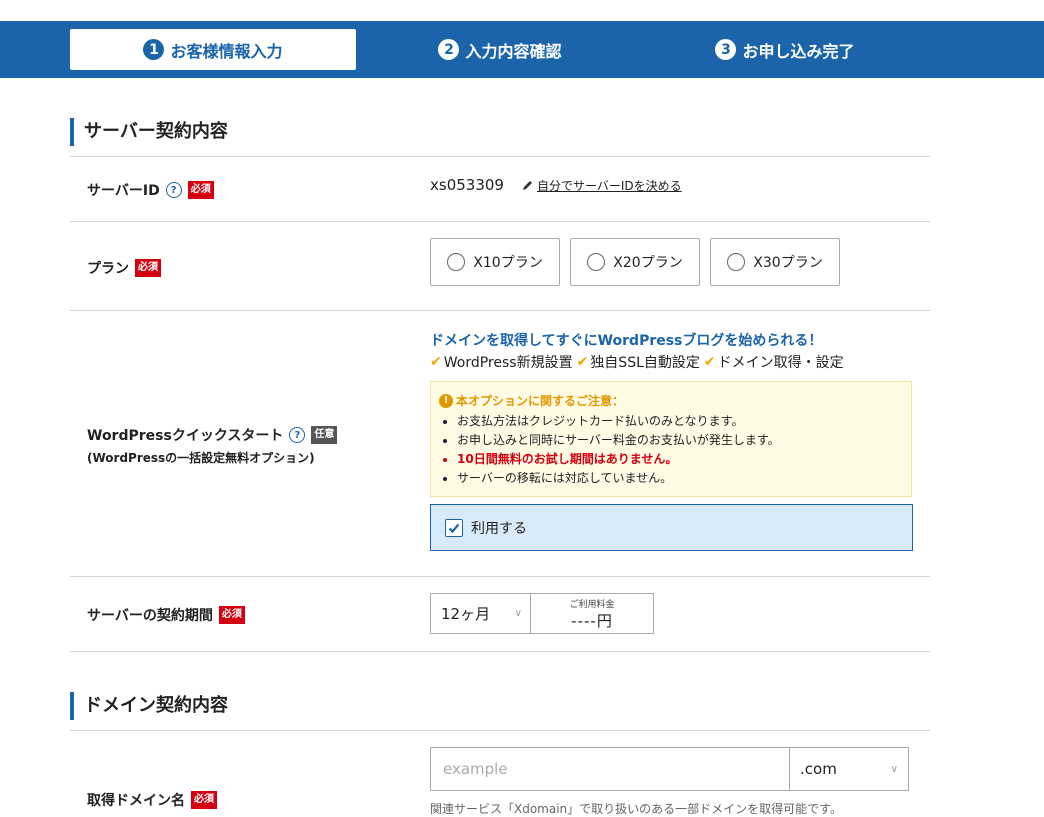 The height and width of the screenshot is (817, 1044). What do you see at coordinates (636, 809) in the screenshot?
I see `domain-note: 関連サービス「Xdomain」で取り扱いのある一部ドメインを取得可能です。` at bounding box center [636, 809].